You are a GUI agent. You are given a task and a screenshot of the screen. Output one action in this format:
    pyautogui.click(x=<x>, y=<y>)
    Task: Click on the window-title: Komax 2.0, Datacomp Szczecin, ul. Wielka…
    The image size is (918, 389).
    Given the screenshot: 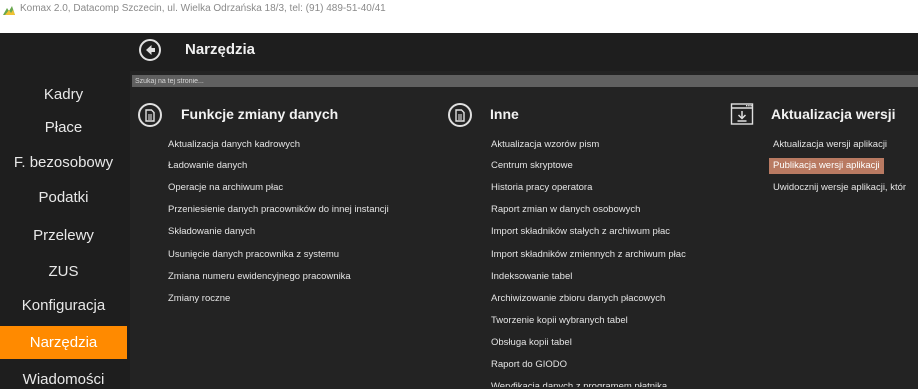 What is the action you would take?
    pyautogui.click(x=203, y=8)
    